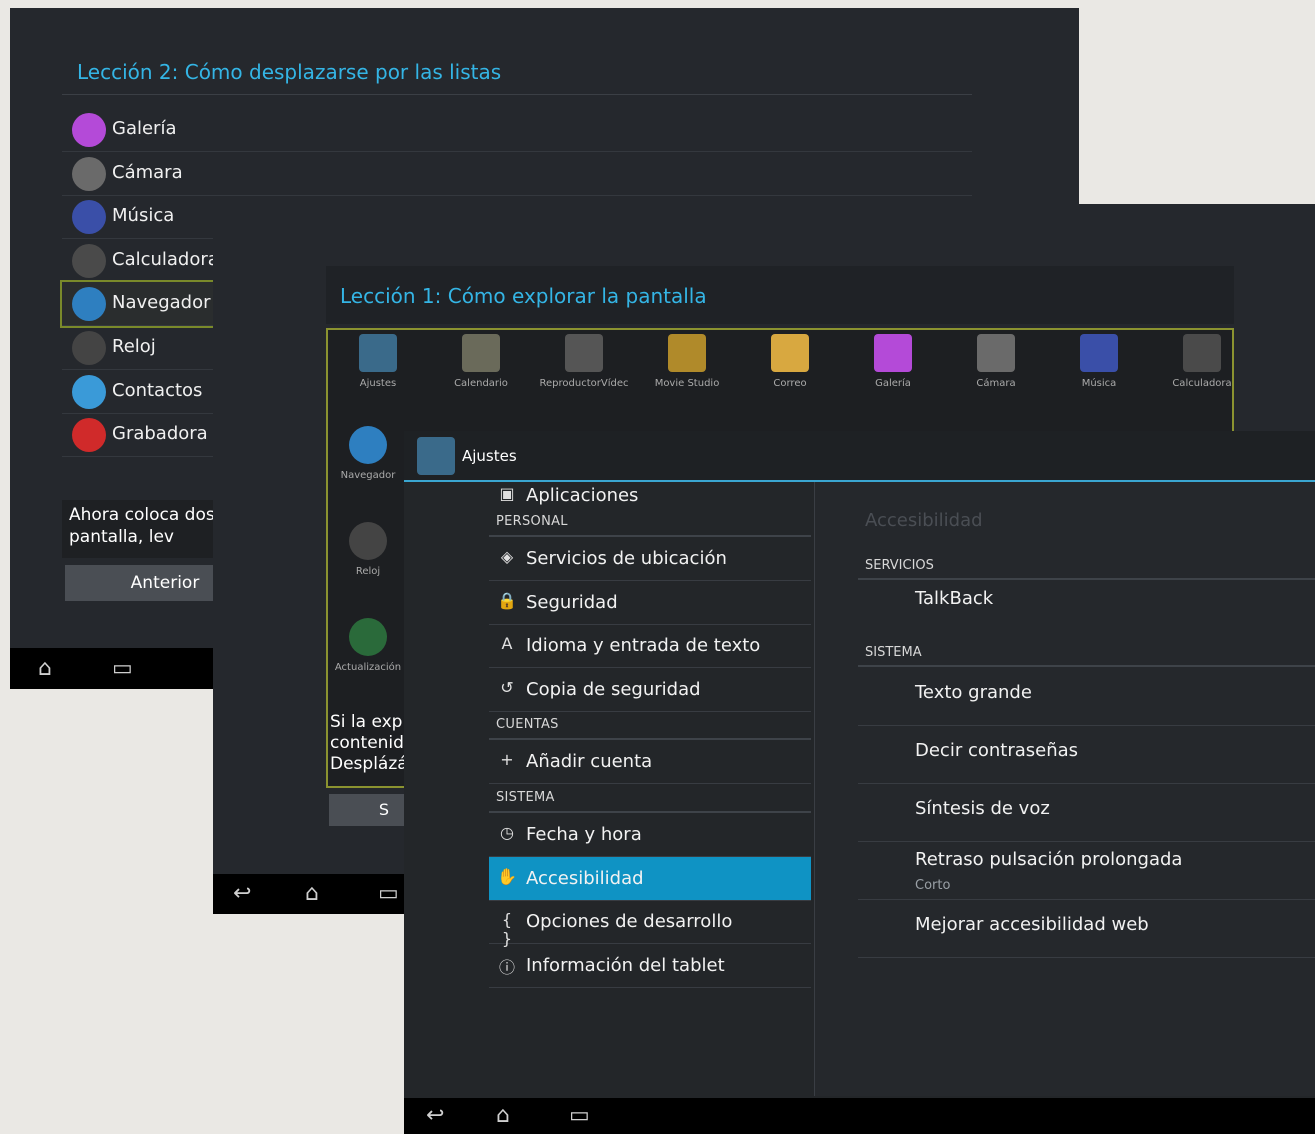  Describe the element at coordinates (1086, 871) in the screenshot. I see `setting-item: Retraso pulsación prolongada Corto` at that location.